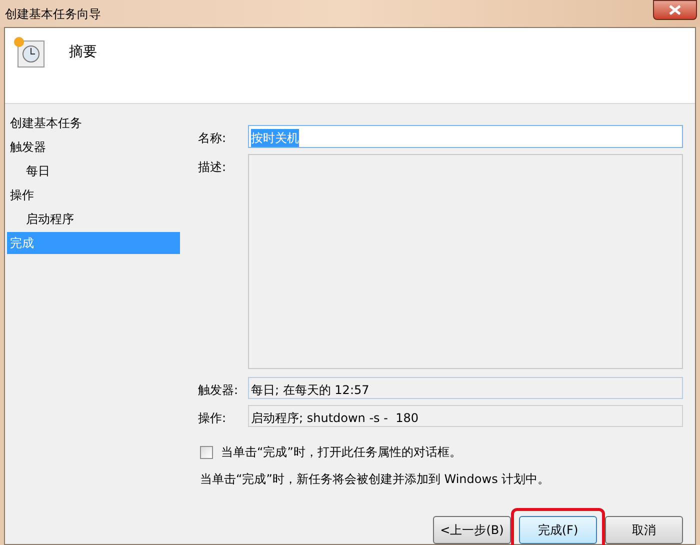 The width and height of the screenshot is (700, 545). What do you see at coordinates (644, 530) in the screenshot?
I see `dialog-button: 取消` at bounding box center [644, 530].